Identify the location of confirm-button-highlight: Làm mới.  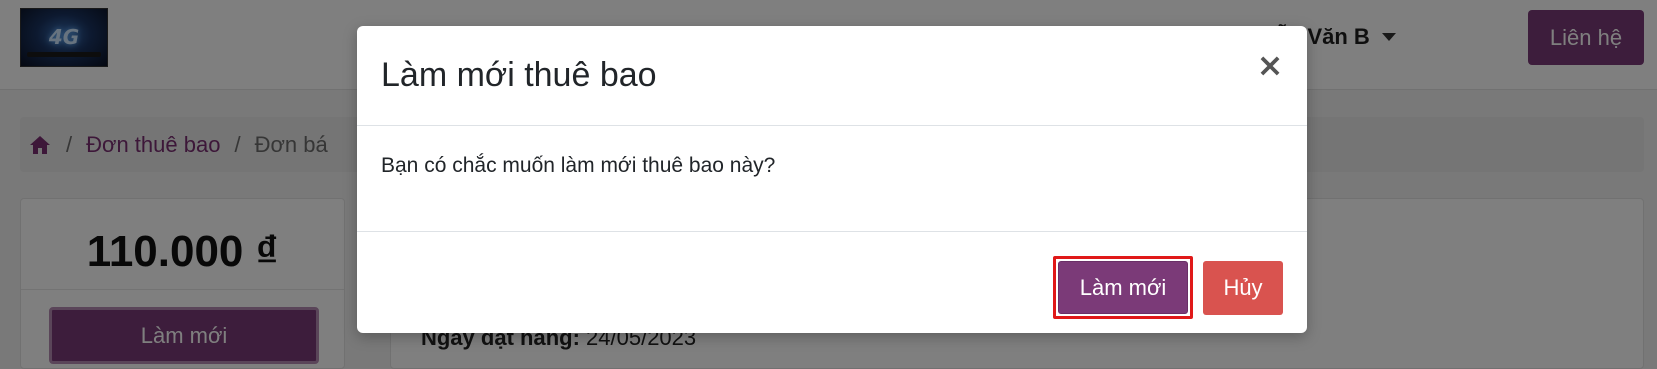
(1123, 287).